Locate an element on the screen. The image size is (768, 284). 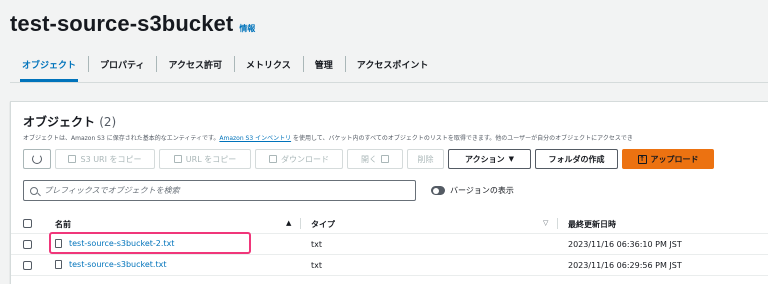
page-header: test-source-s3bucket 情報 is located at coordinates (132, 24).